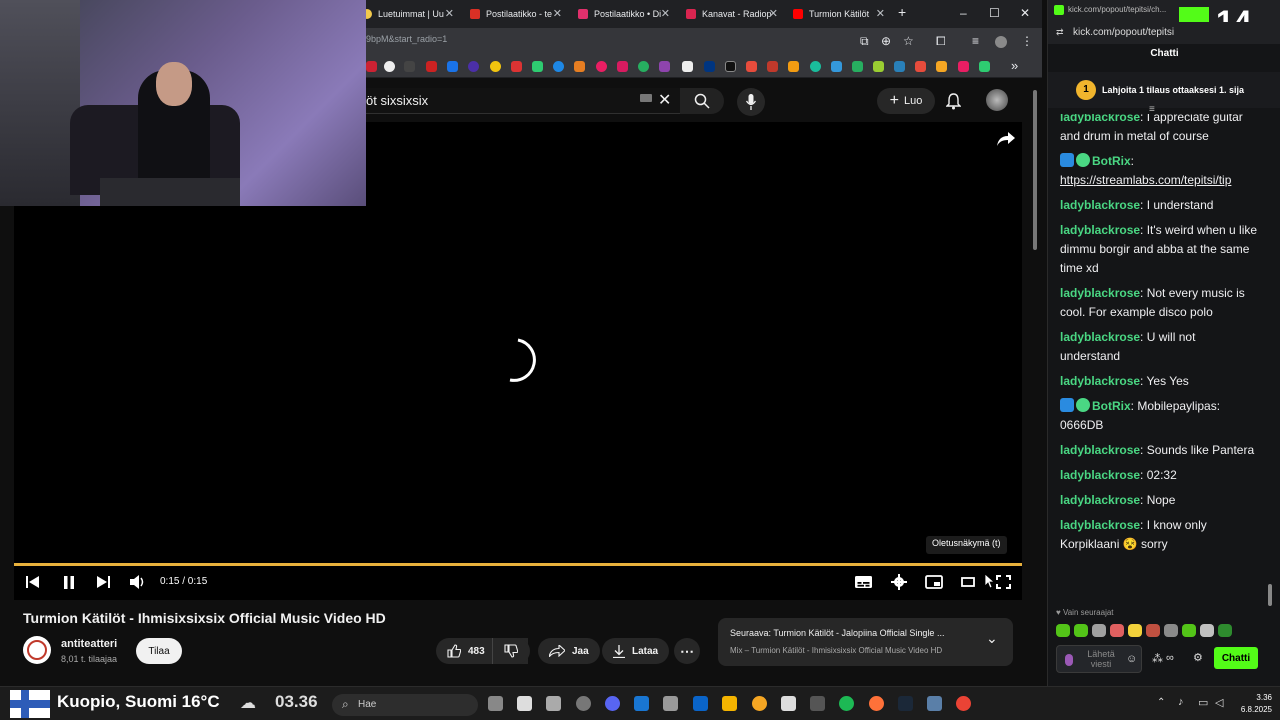  What do you see at coordinates (1161, 702) in the screenshot?
I see `chevron-up-icon: ⌃` at bounding box center [1161, 702].